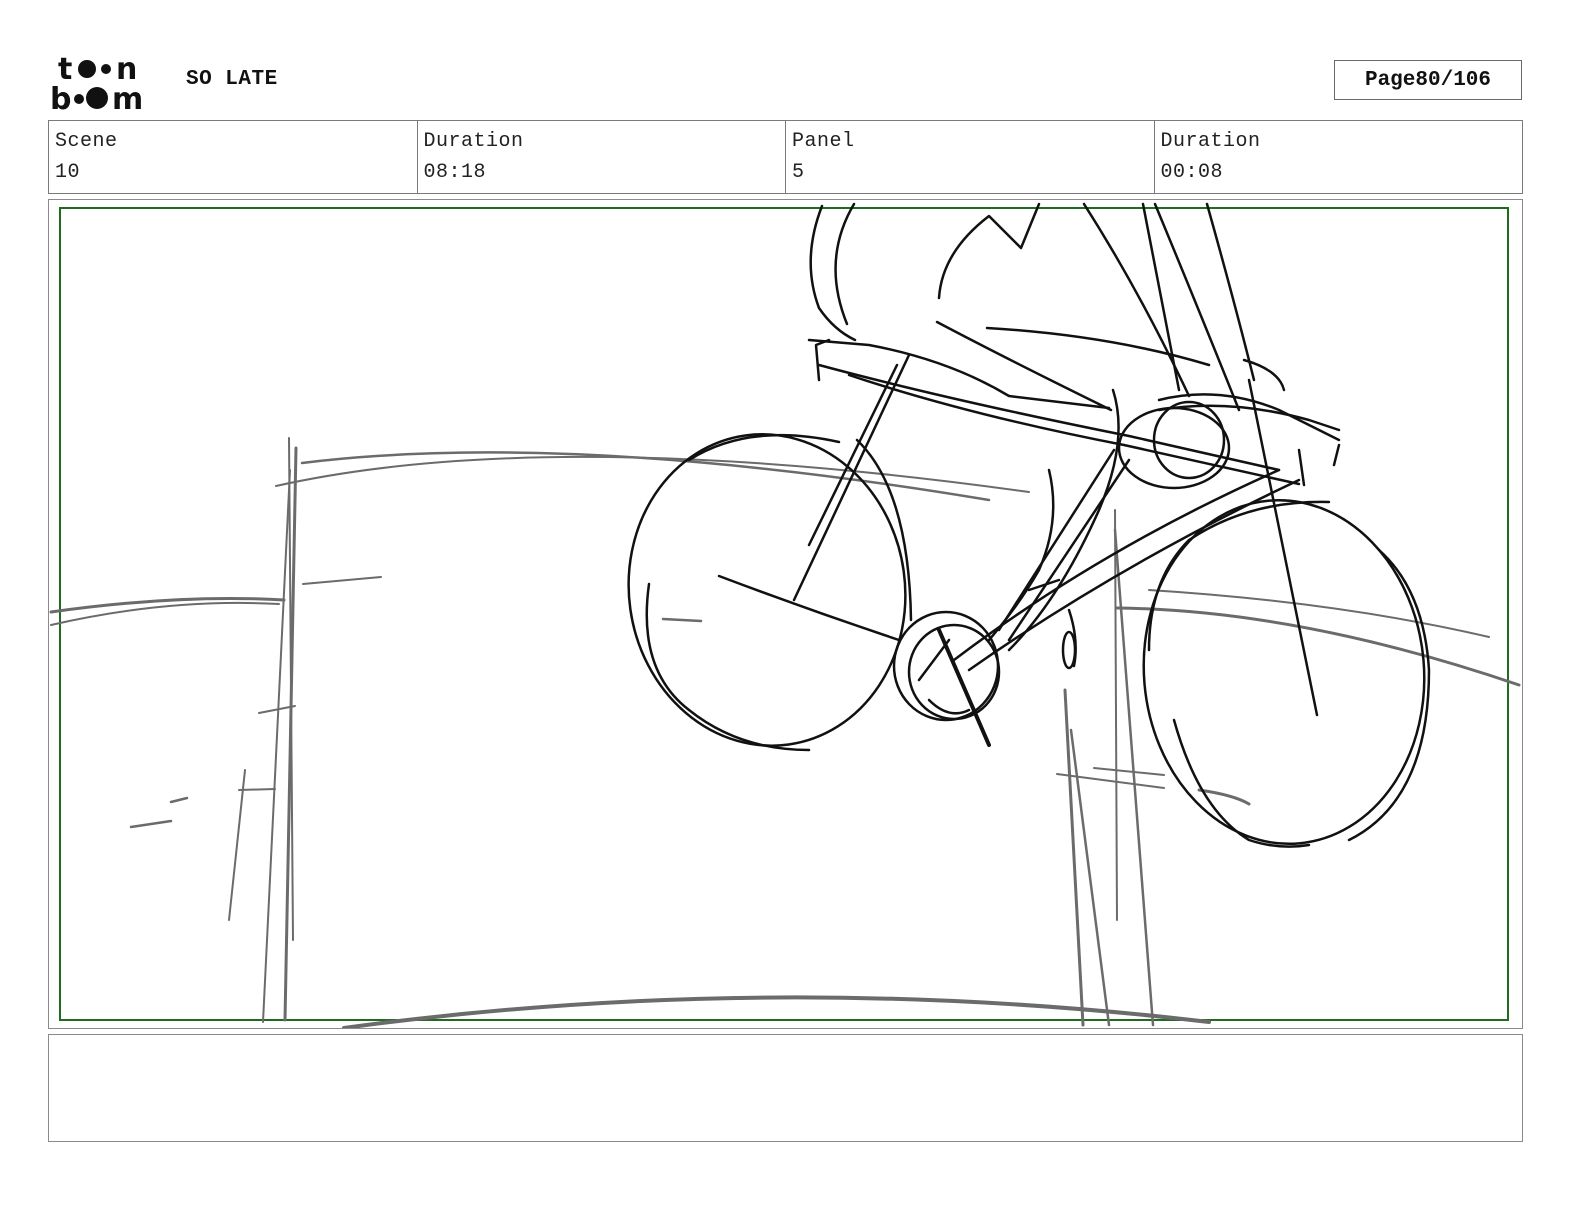  Describe the element at coordinates (823, 141) in the screenshot. I see `panel-label: Panel` at that location.